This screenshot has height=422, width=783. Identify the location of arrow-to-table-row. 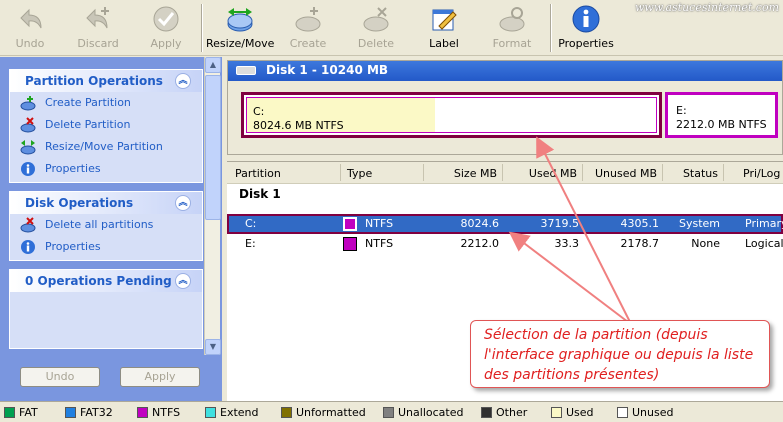
(568, 277).